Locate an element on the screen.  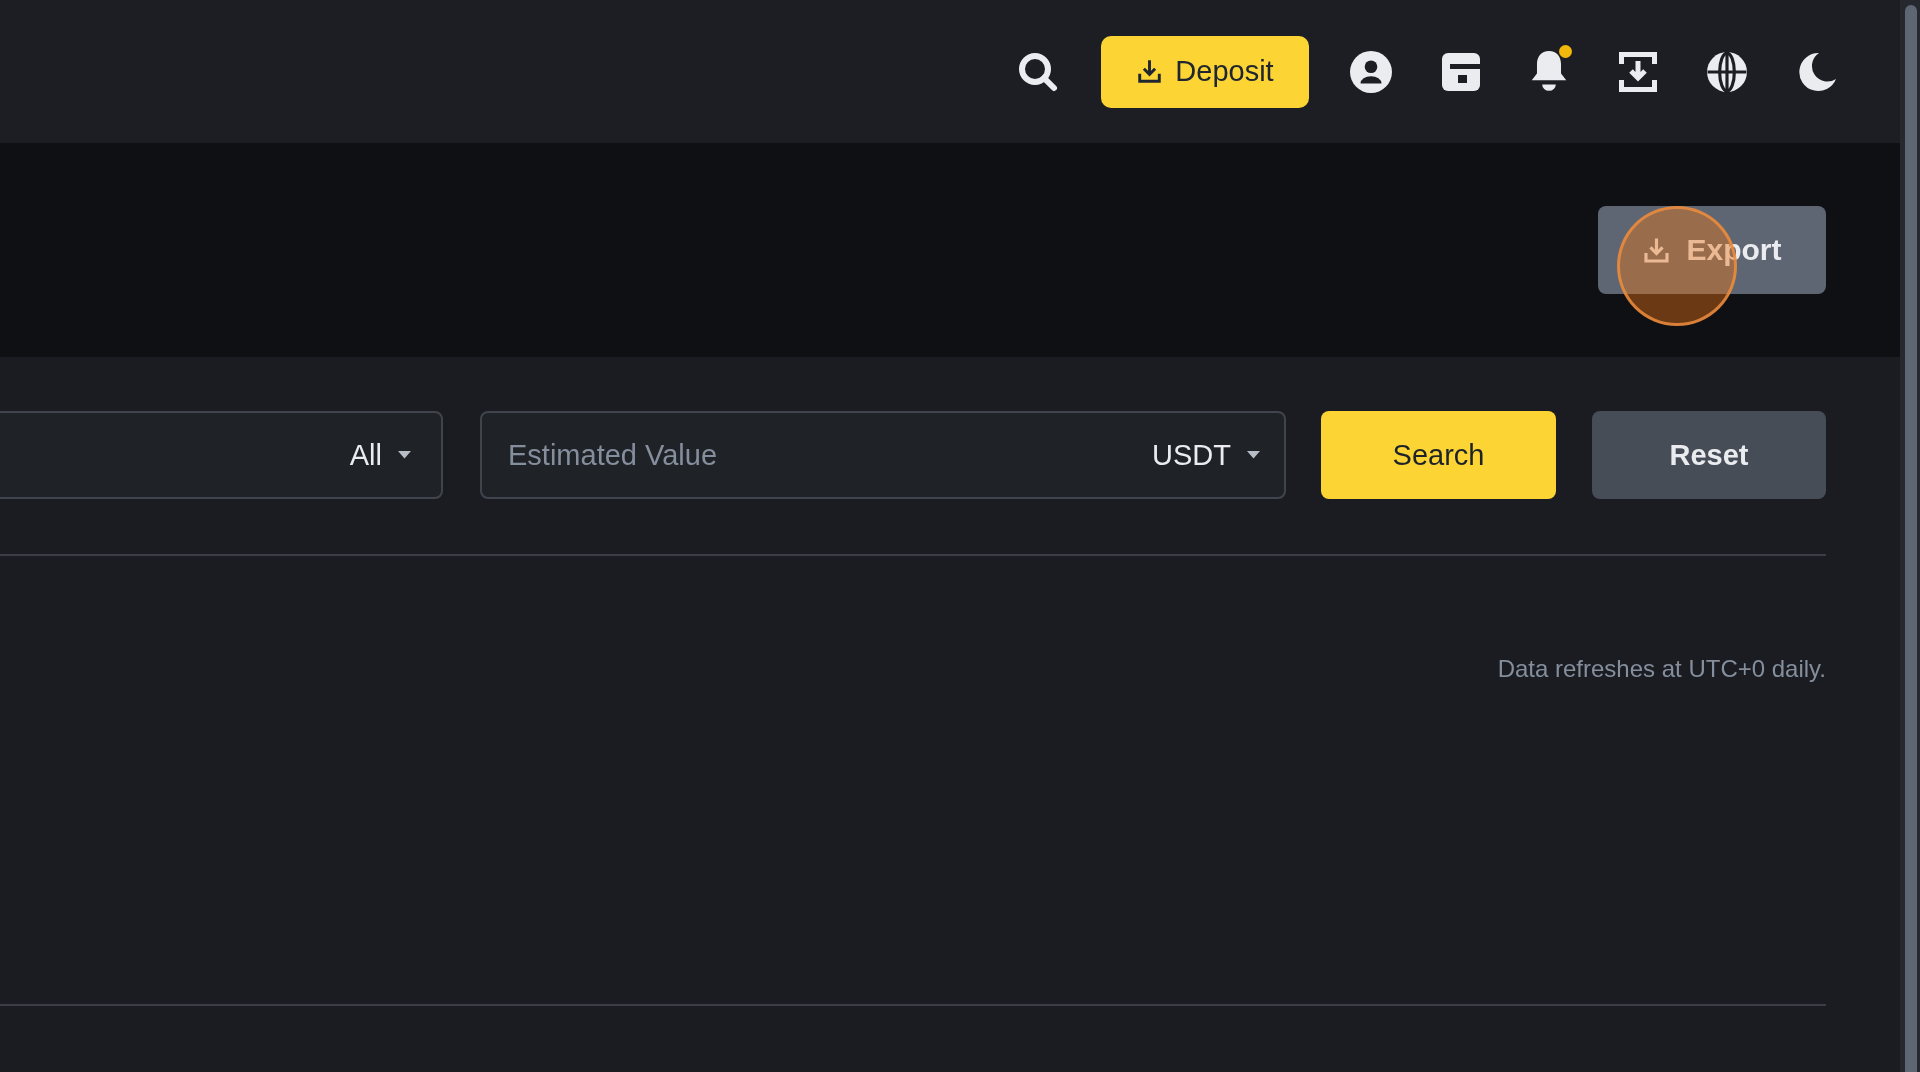
scrollbar-thumb is located at coordinates (1911, 538).